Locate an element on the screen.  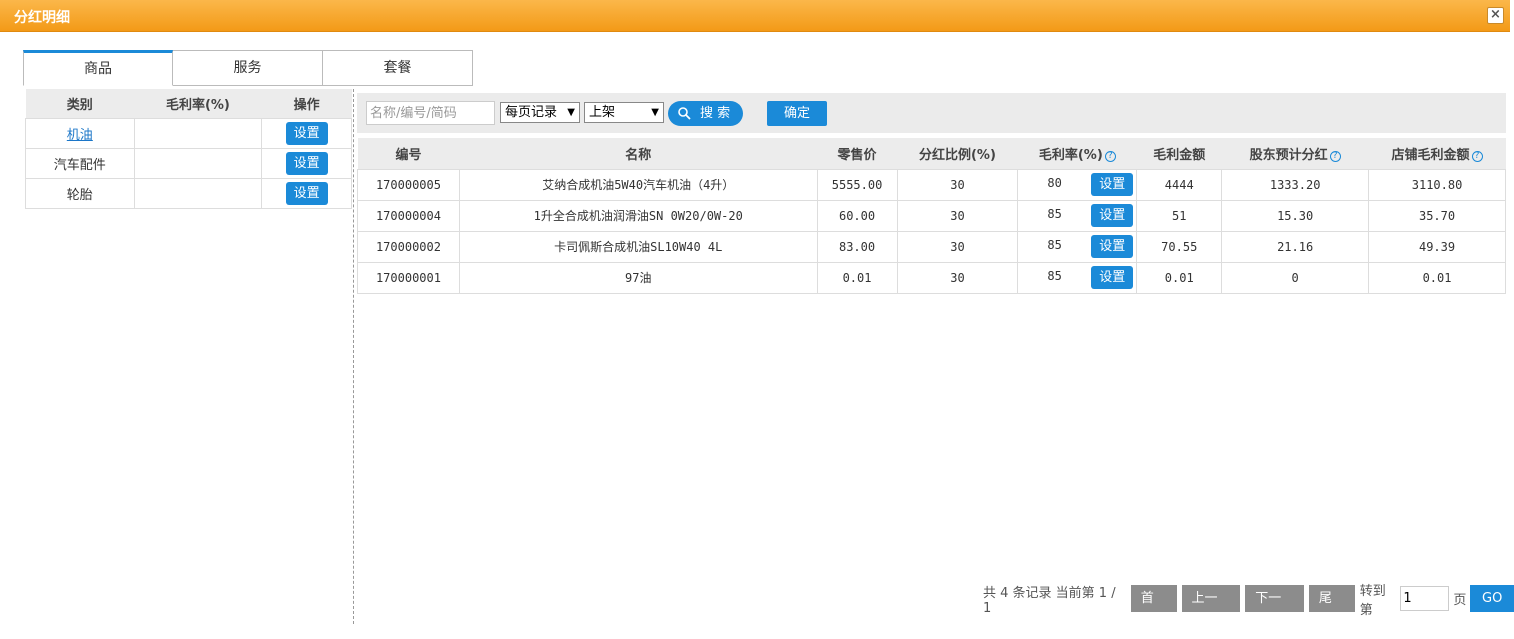
col-header-retail-price: 零售价 is located at coordinates (857, 153).